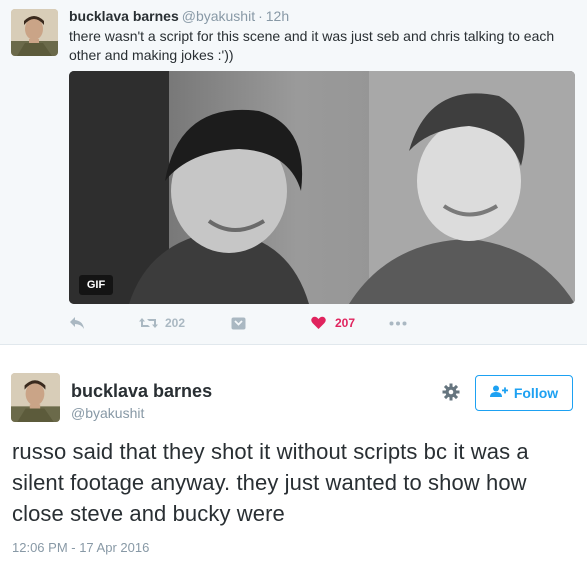 This screenshot has height=564, width=587. I want to click on tweet-actions: 202 207, so click(319, 323).